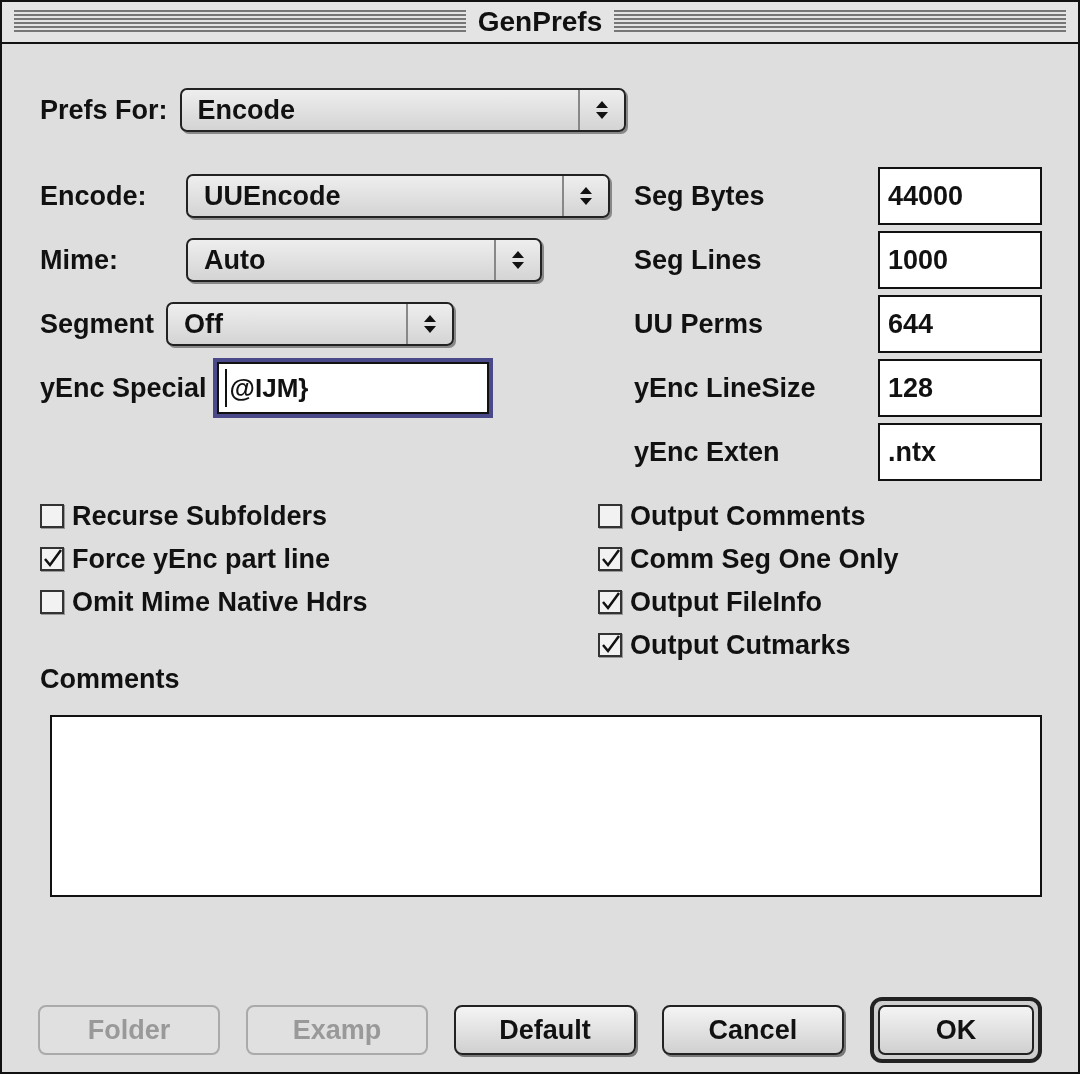  I want to click on field-label: Segment, so click(97, 324).